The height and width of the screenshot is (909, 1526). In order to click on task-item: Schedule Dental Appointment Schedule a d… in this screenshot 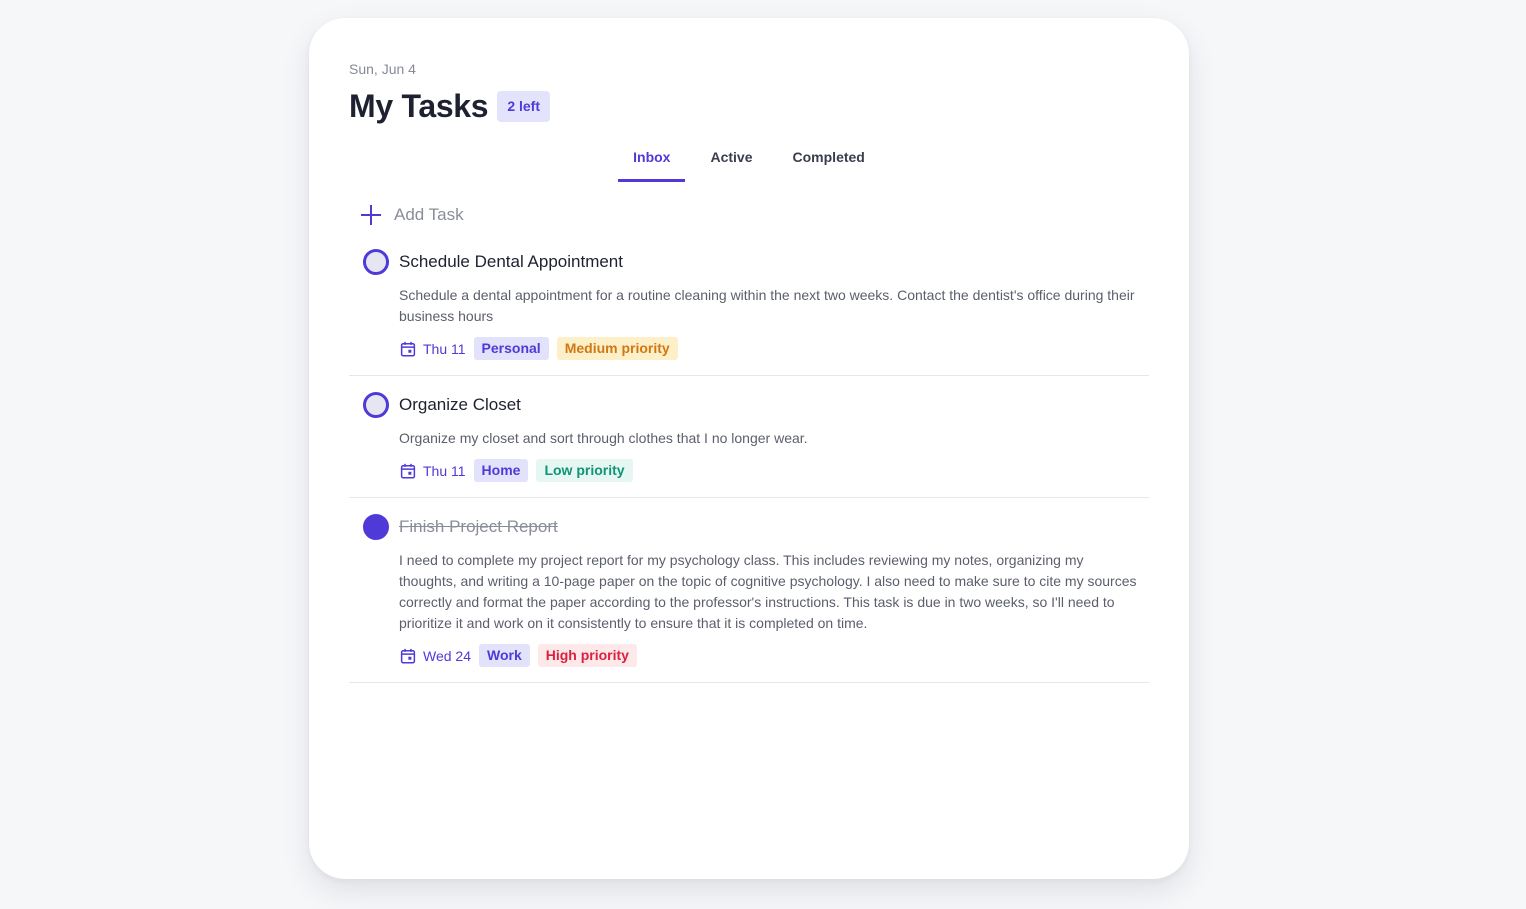, I will do `click(749, 311)`.